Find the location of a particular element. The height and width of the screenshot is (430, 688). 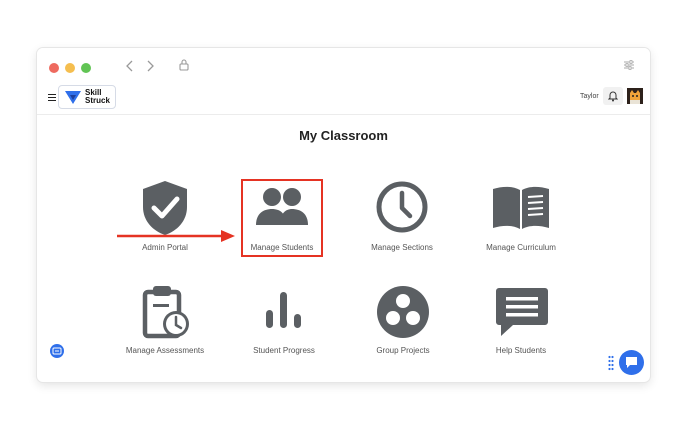

tile-help-students: Help Students is located at coordinates (521, 327).